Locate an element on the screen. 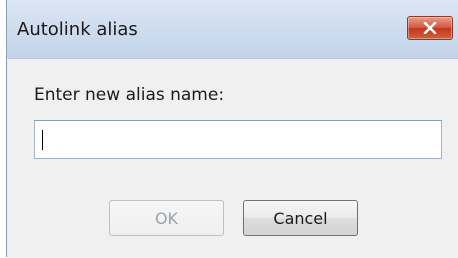 Image resolution: width=458 pixels, height=258 pixels. window-title: Autolink alias is located at coordinates (77, 29).